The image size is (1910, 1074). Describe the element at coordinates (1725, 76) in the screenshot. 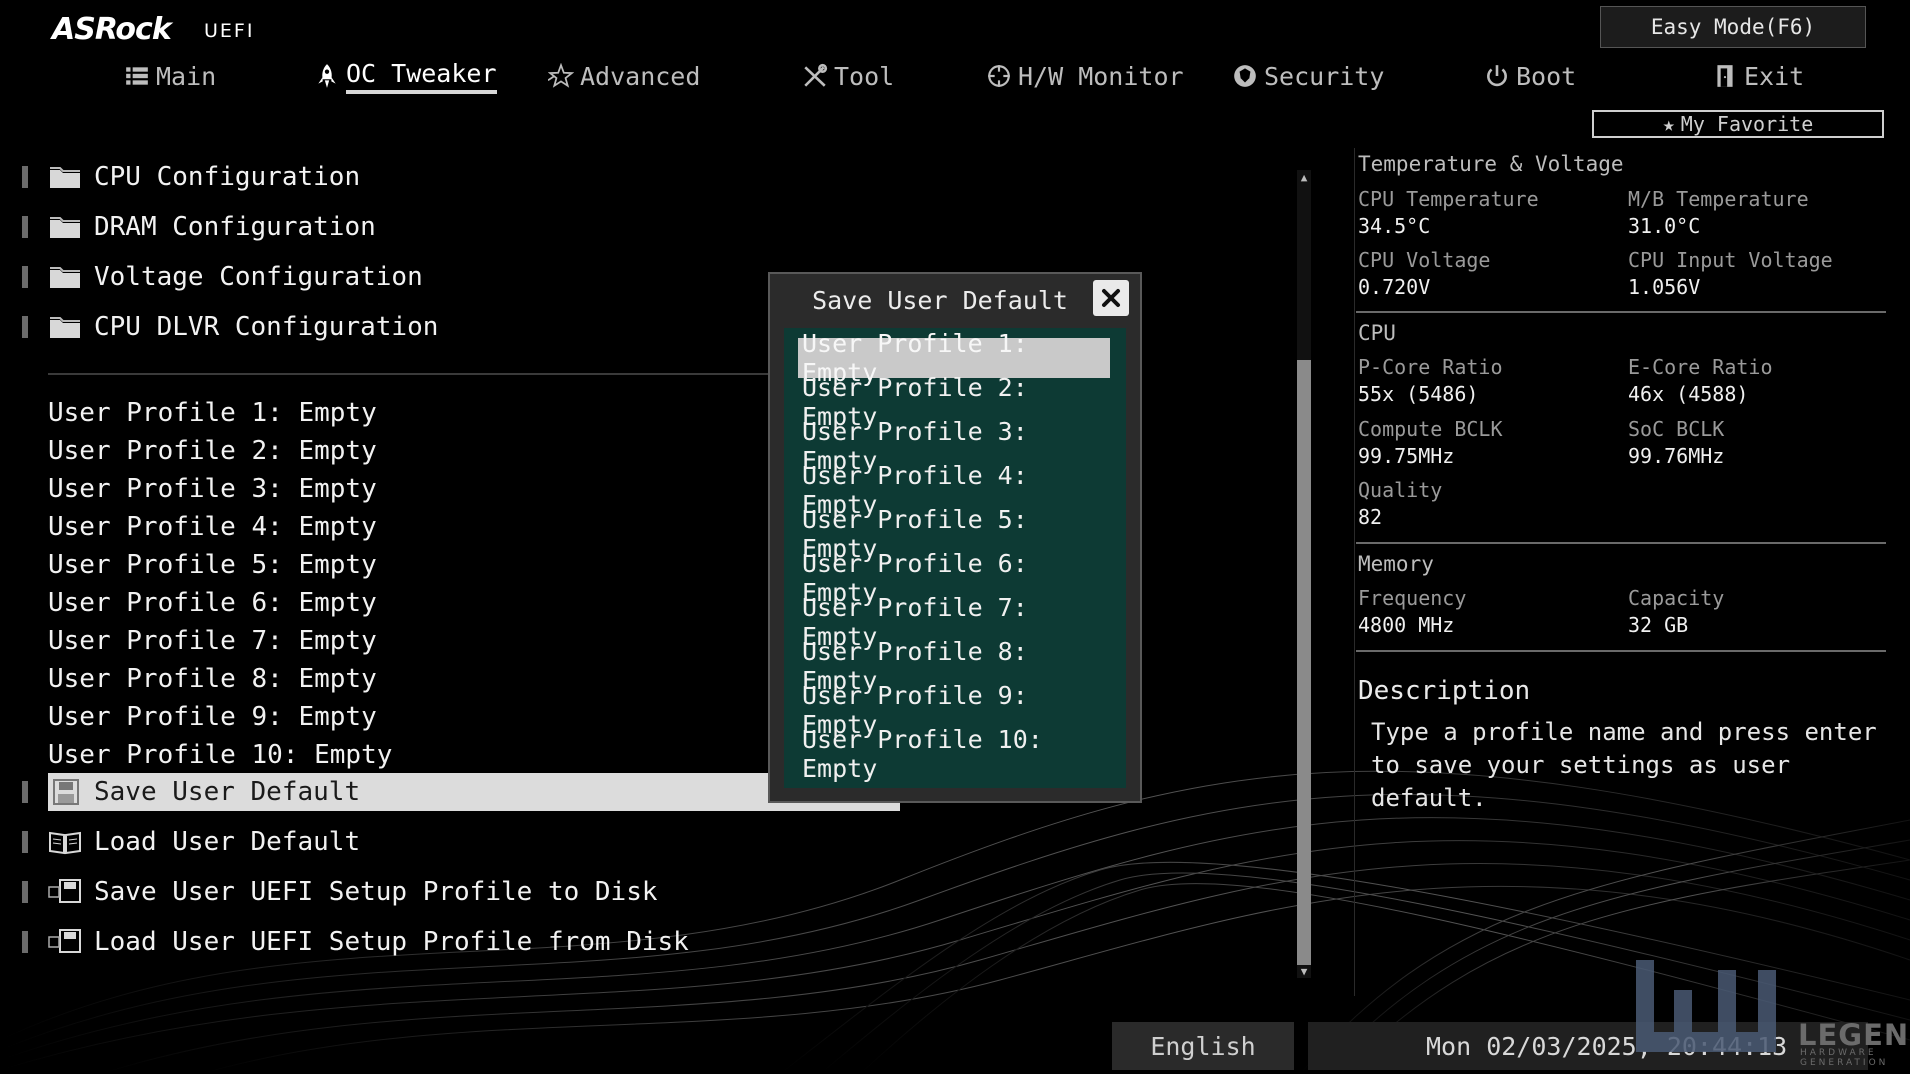

I see `exit-icon` at that location.